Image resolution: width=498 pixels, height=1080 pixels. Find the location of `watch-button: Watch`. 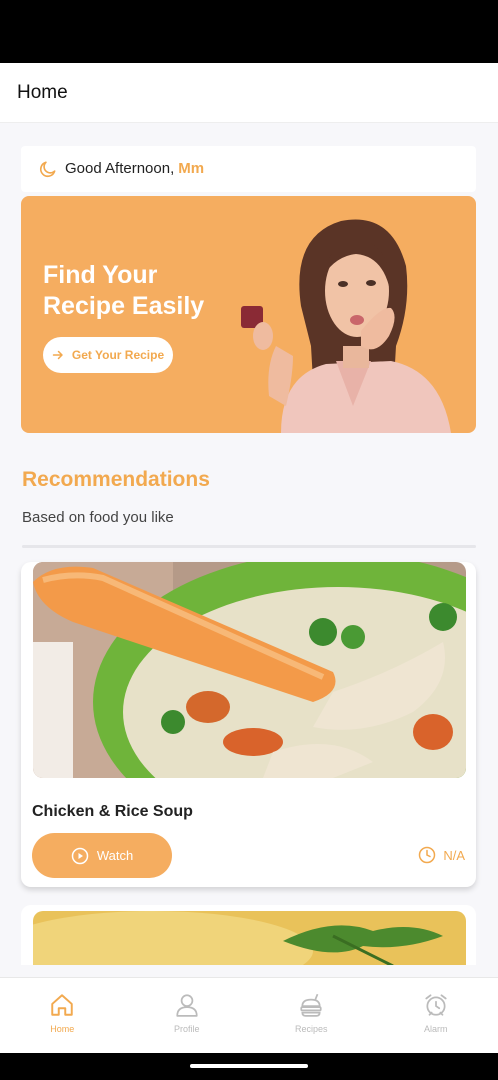

watch-button: Watch is located at coordinates (102, 855).